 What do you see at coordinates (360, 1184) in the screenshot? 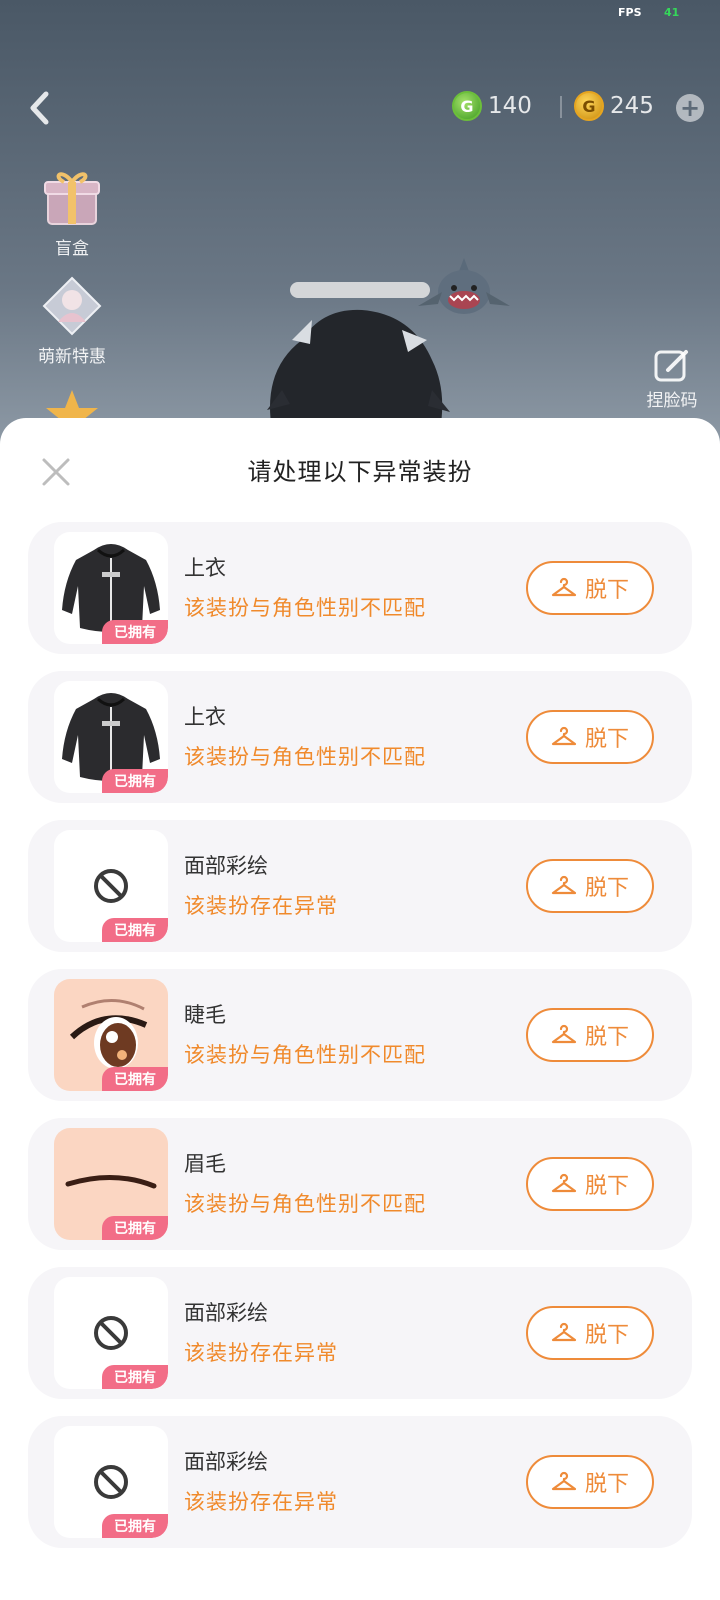
I see `outfit-row: 已拥有 眉毛 该装扮与角色性别不匹配 脱下` at bounding box center [360, 1184].